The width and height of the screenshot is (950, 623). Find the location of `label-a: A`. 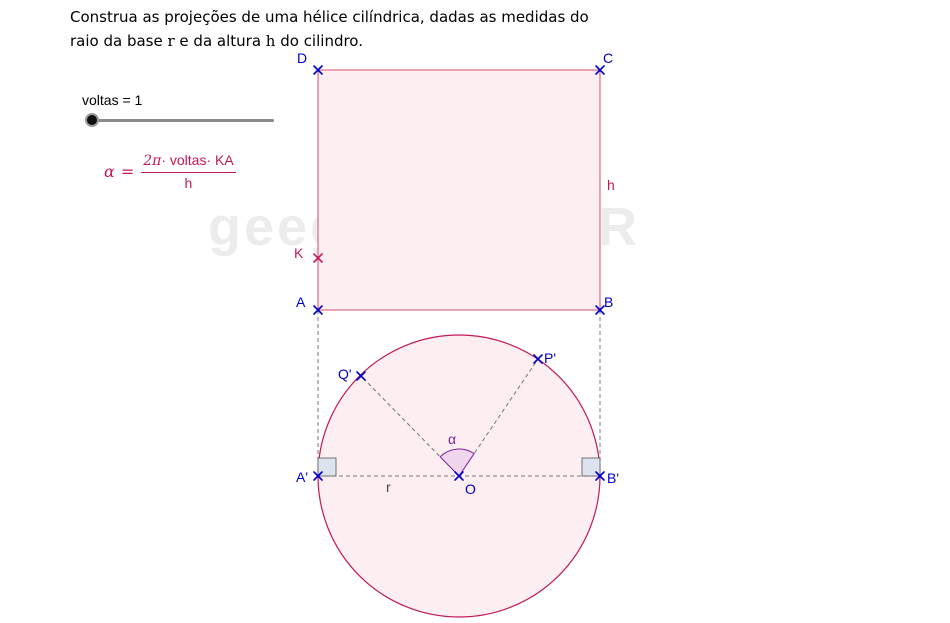

label-a: A is located at coordinates (301, 302).